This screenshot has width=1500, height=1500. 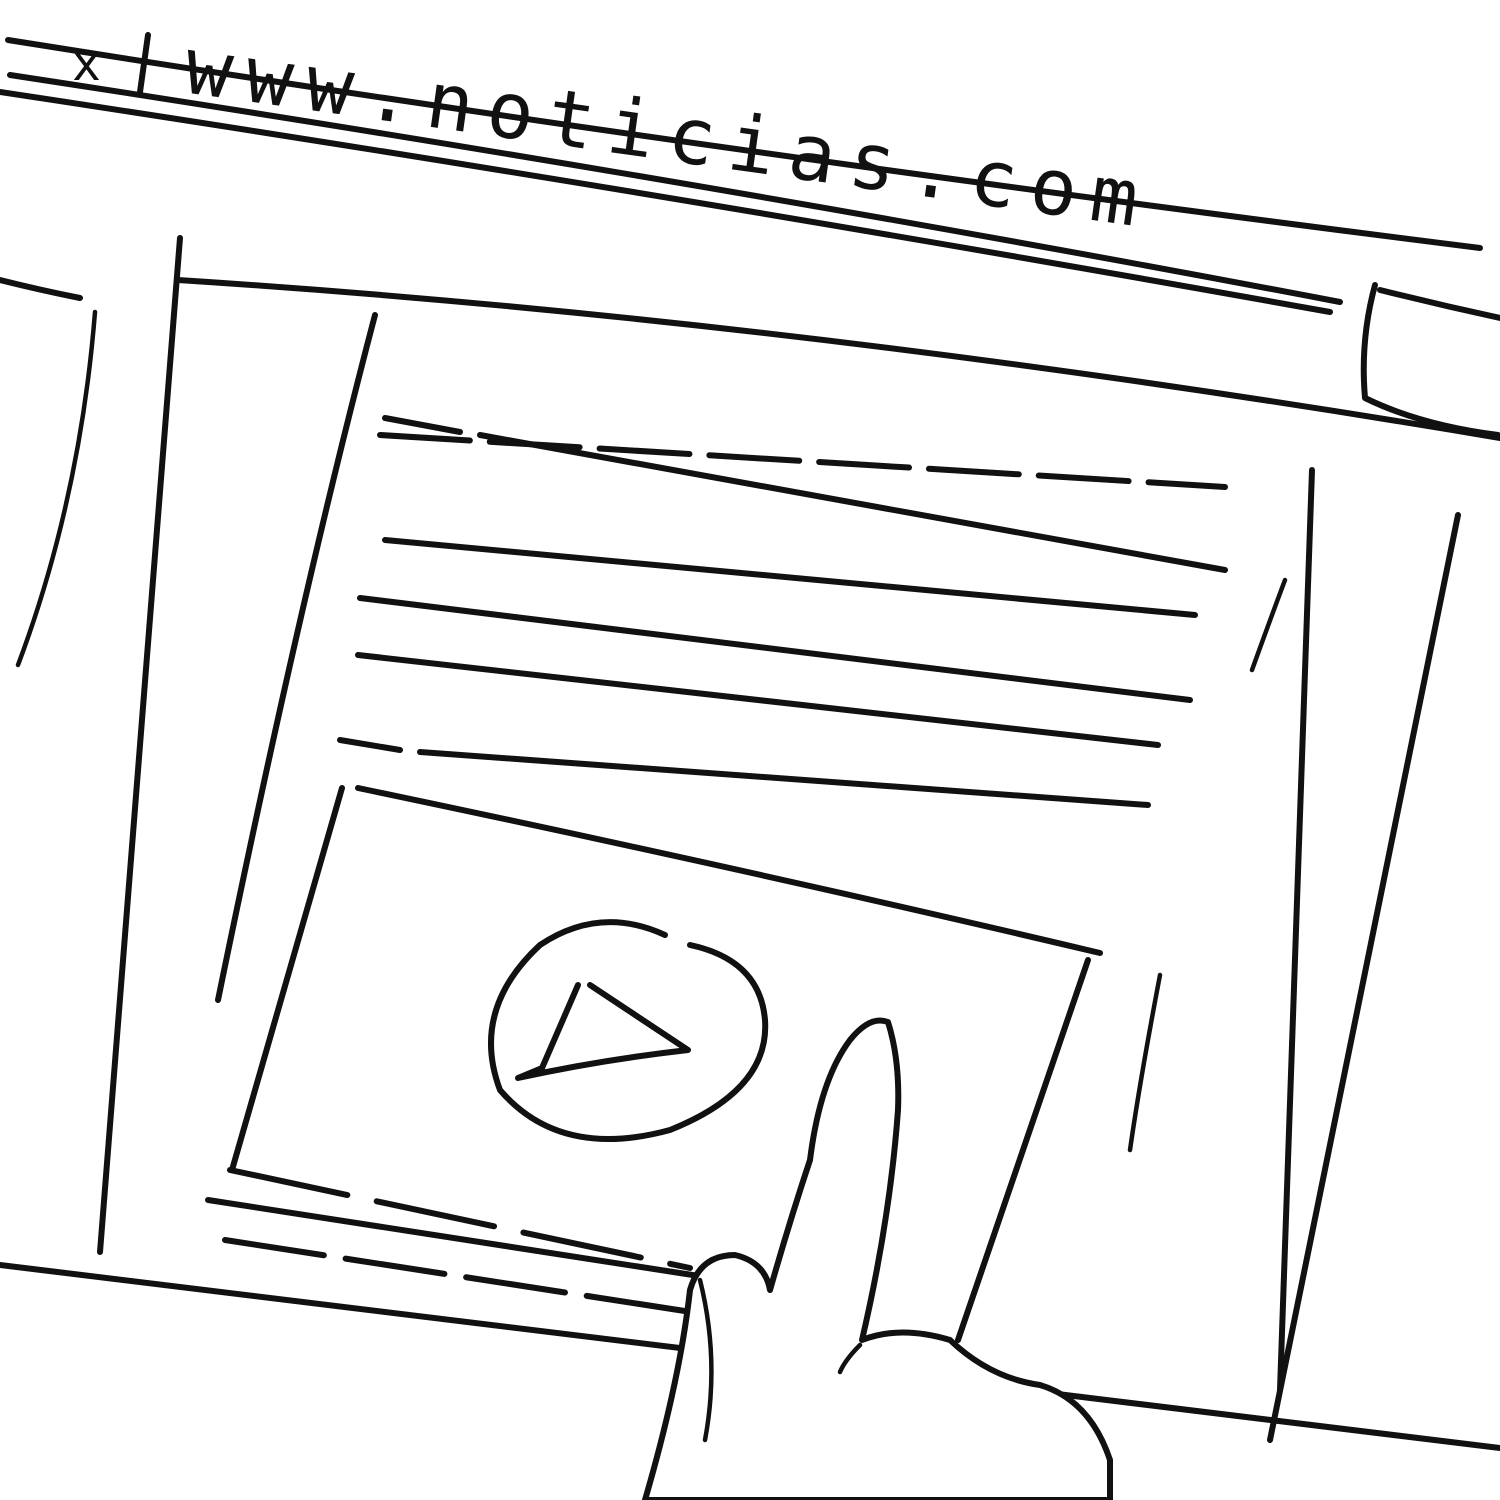 I want to click on play-icon, so click(x=603, y=1031).